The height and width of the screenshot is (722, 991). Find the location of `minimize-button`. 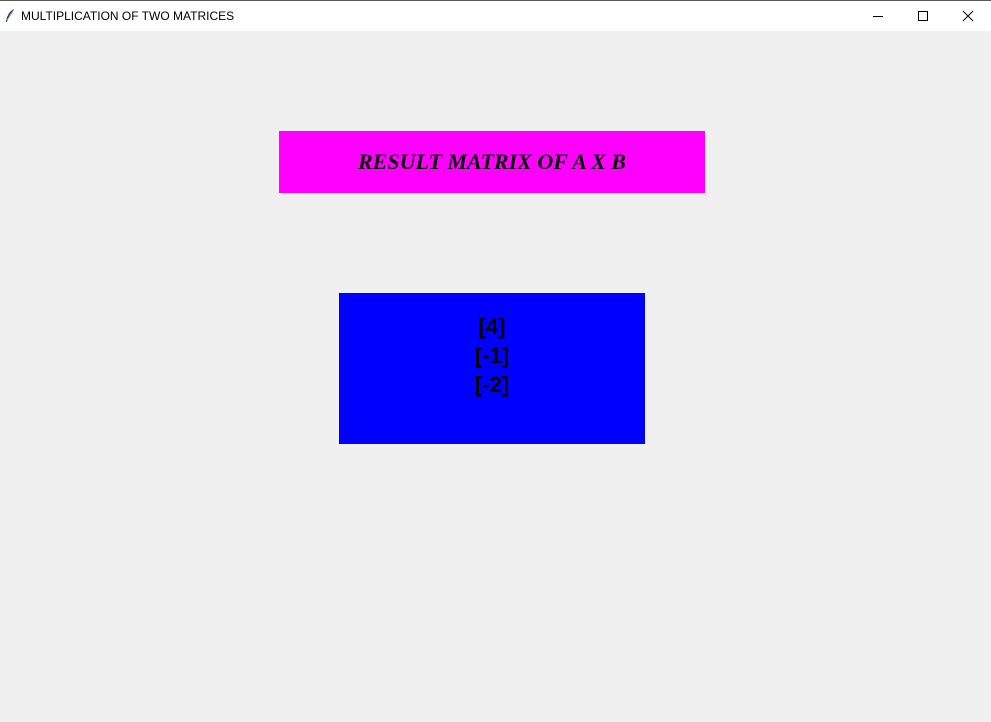

minimize-button is located at coordinates (878, 16).